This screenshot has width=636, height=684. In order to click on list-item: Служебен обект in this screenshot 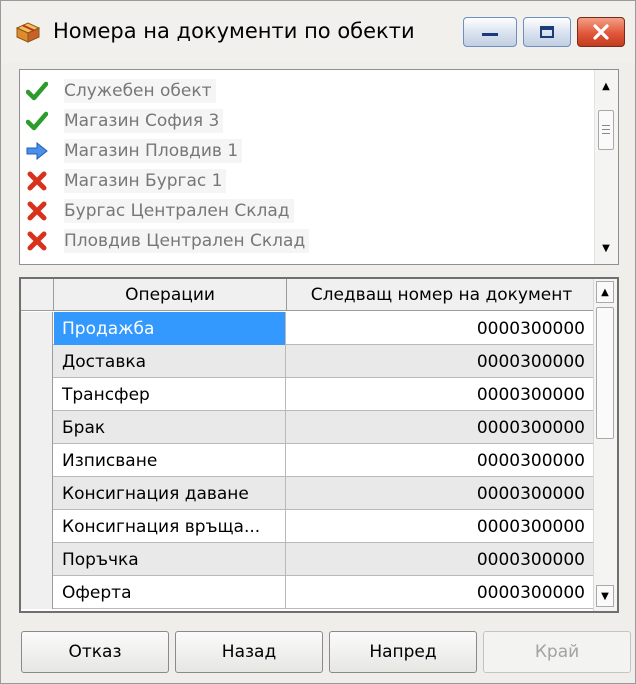, I will do `click(119, 91)`.